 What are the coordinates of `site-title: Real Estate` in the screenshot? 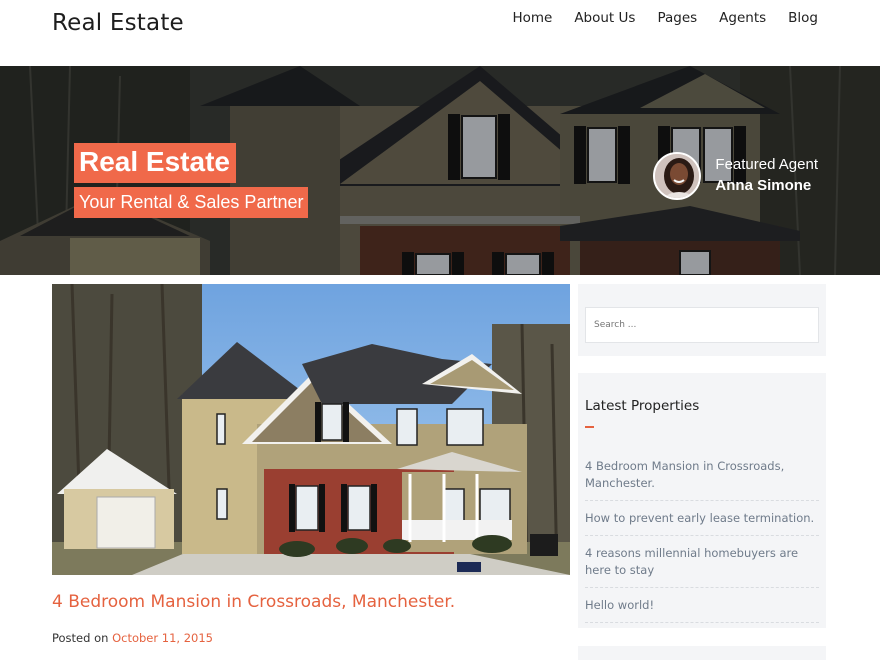 It's located at (118, 23).